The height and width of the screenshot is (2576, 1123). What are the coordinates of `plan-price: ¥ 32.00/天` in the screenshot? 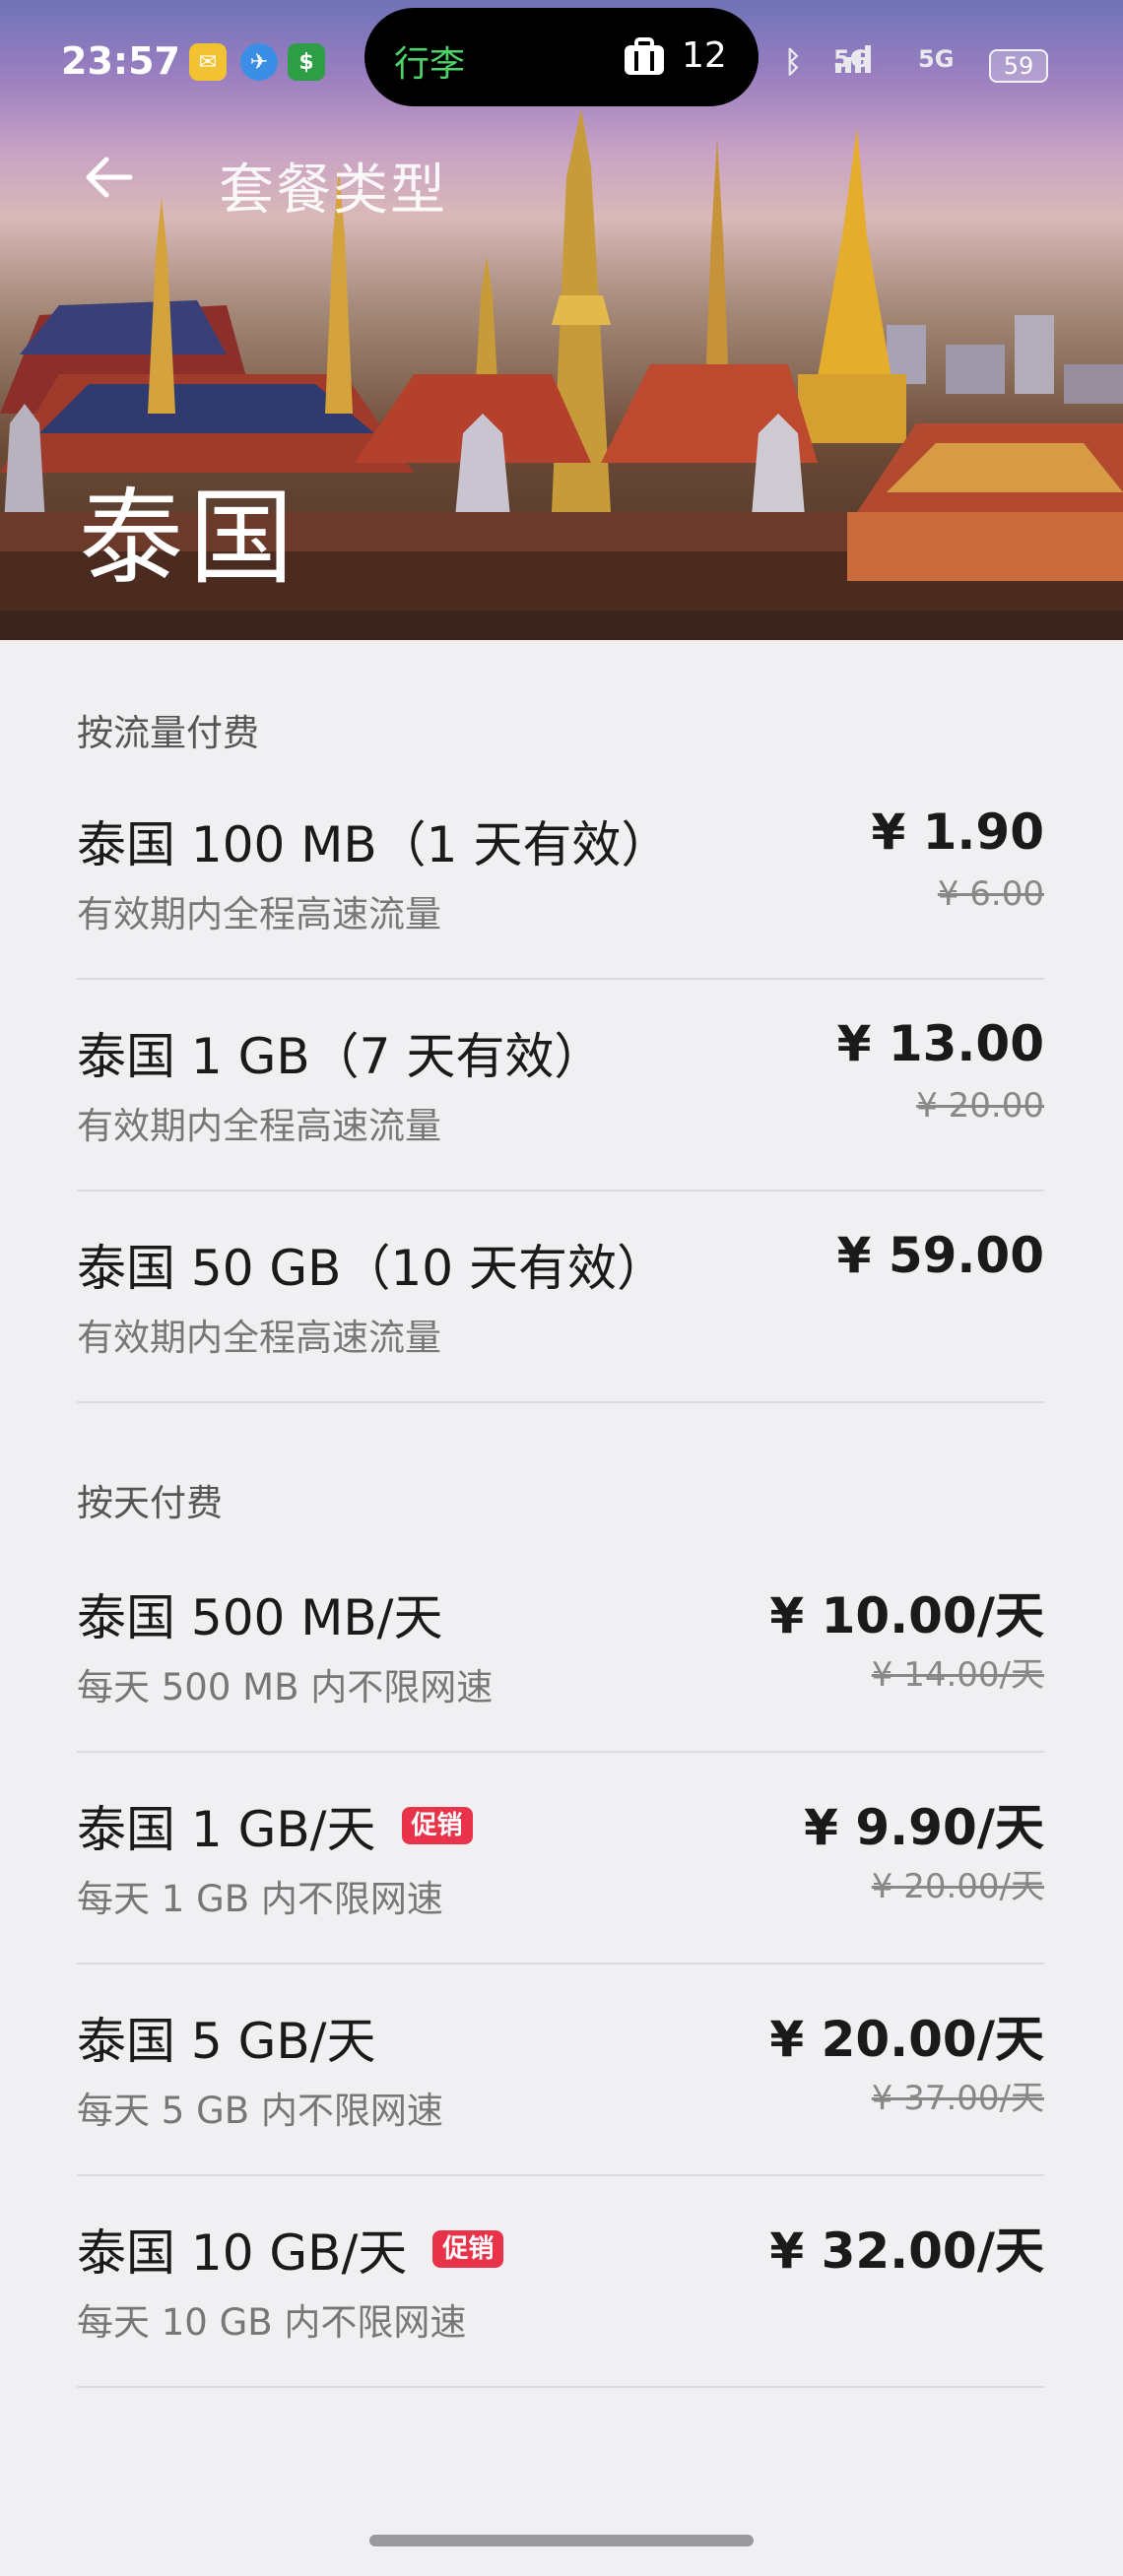 It's located at (906, 2251).